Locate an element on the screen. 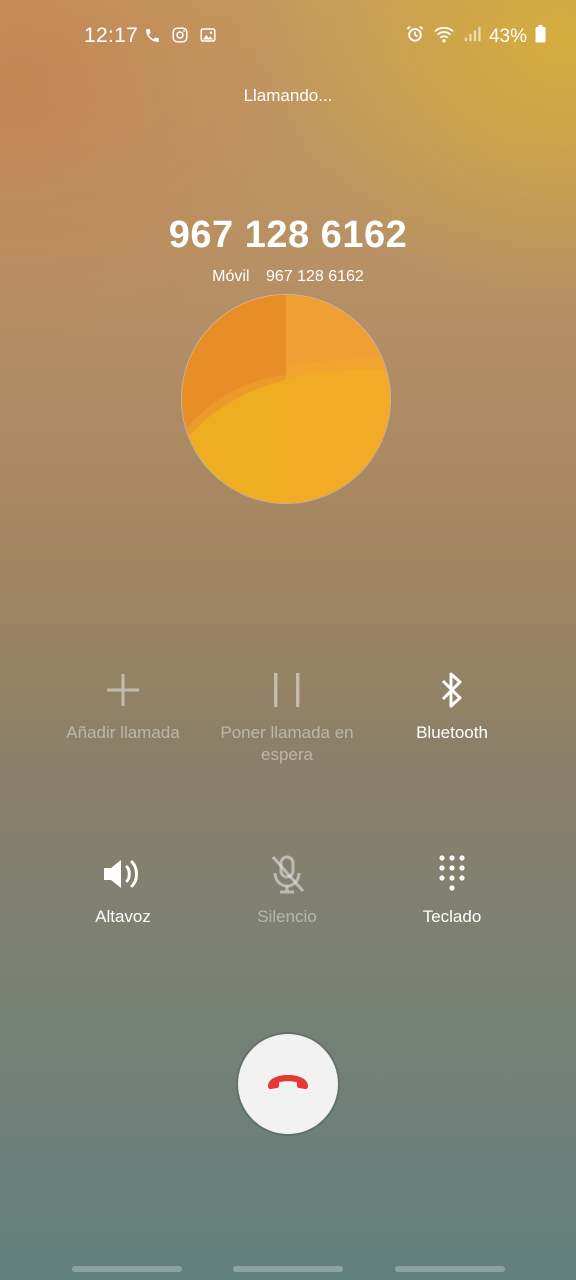 This screenshot has height=1280, width=576. battery-percent: 43% is located at coordinates (507, 36).